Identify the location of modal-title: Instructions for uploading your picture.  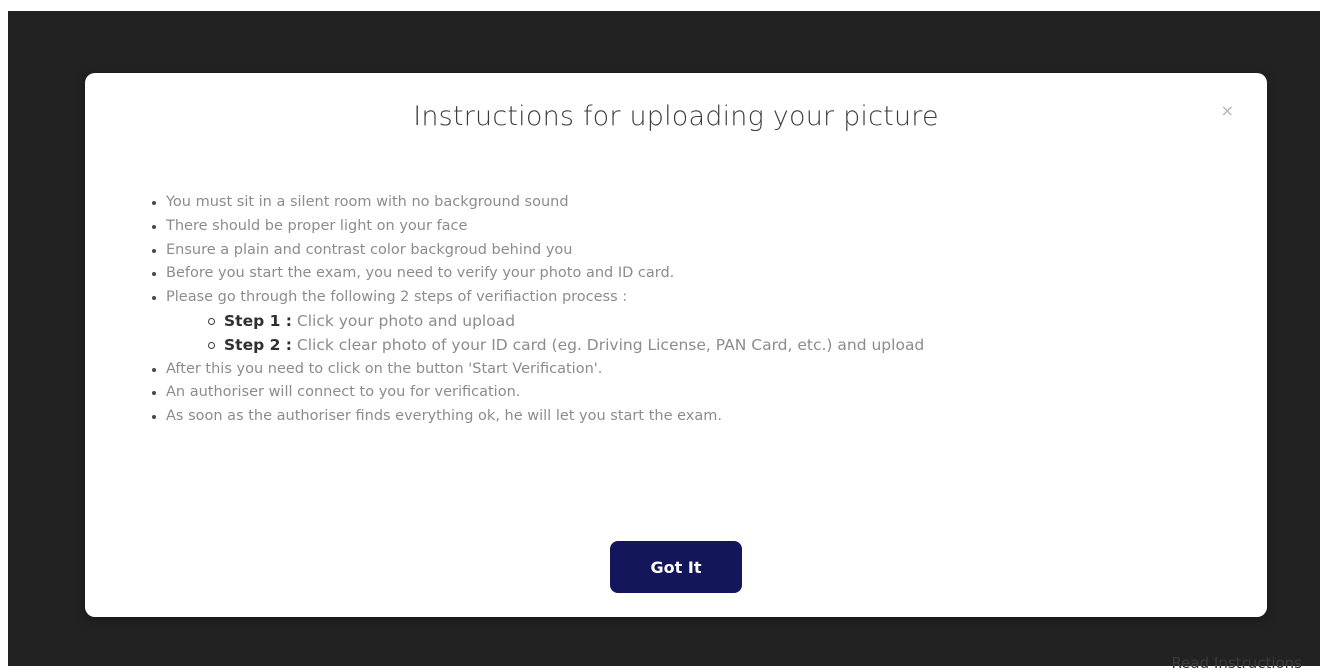
(676, 116).